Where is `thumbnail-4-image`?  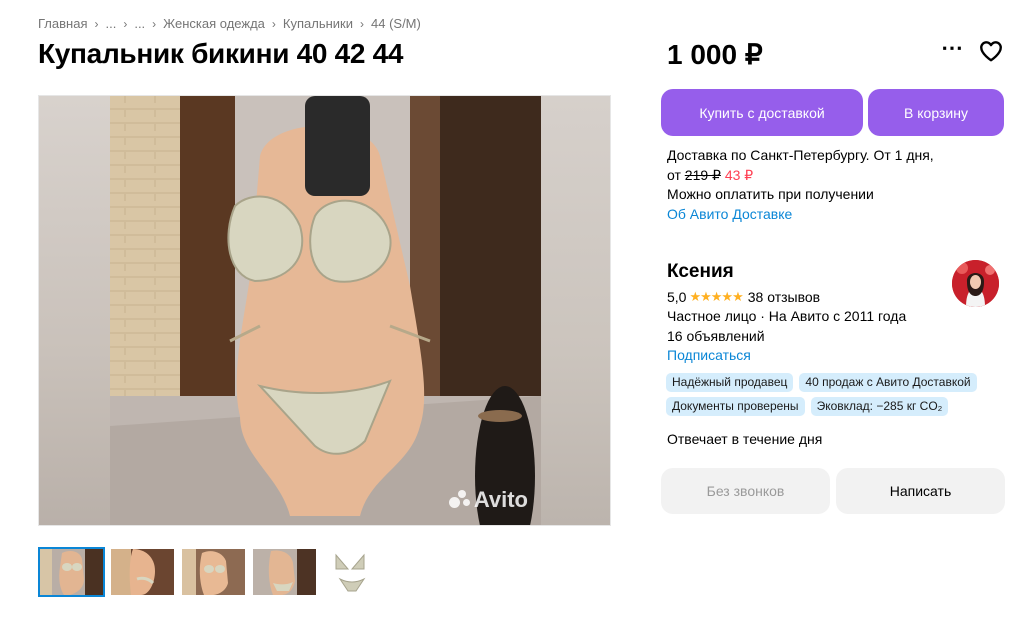
thumbnail-4-image is located at coordinates (284, 572).